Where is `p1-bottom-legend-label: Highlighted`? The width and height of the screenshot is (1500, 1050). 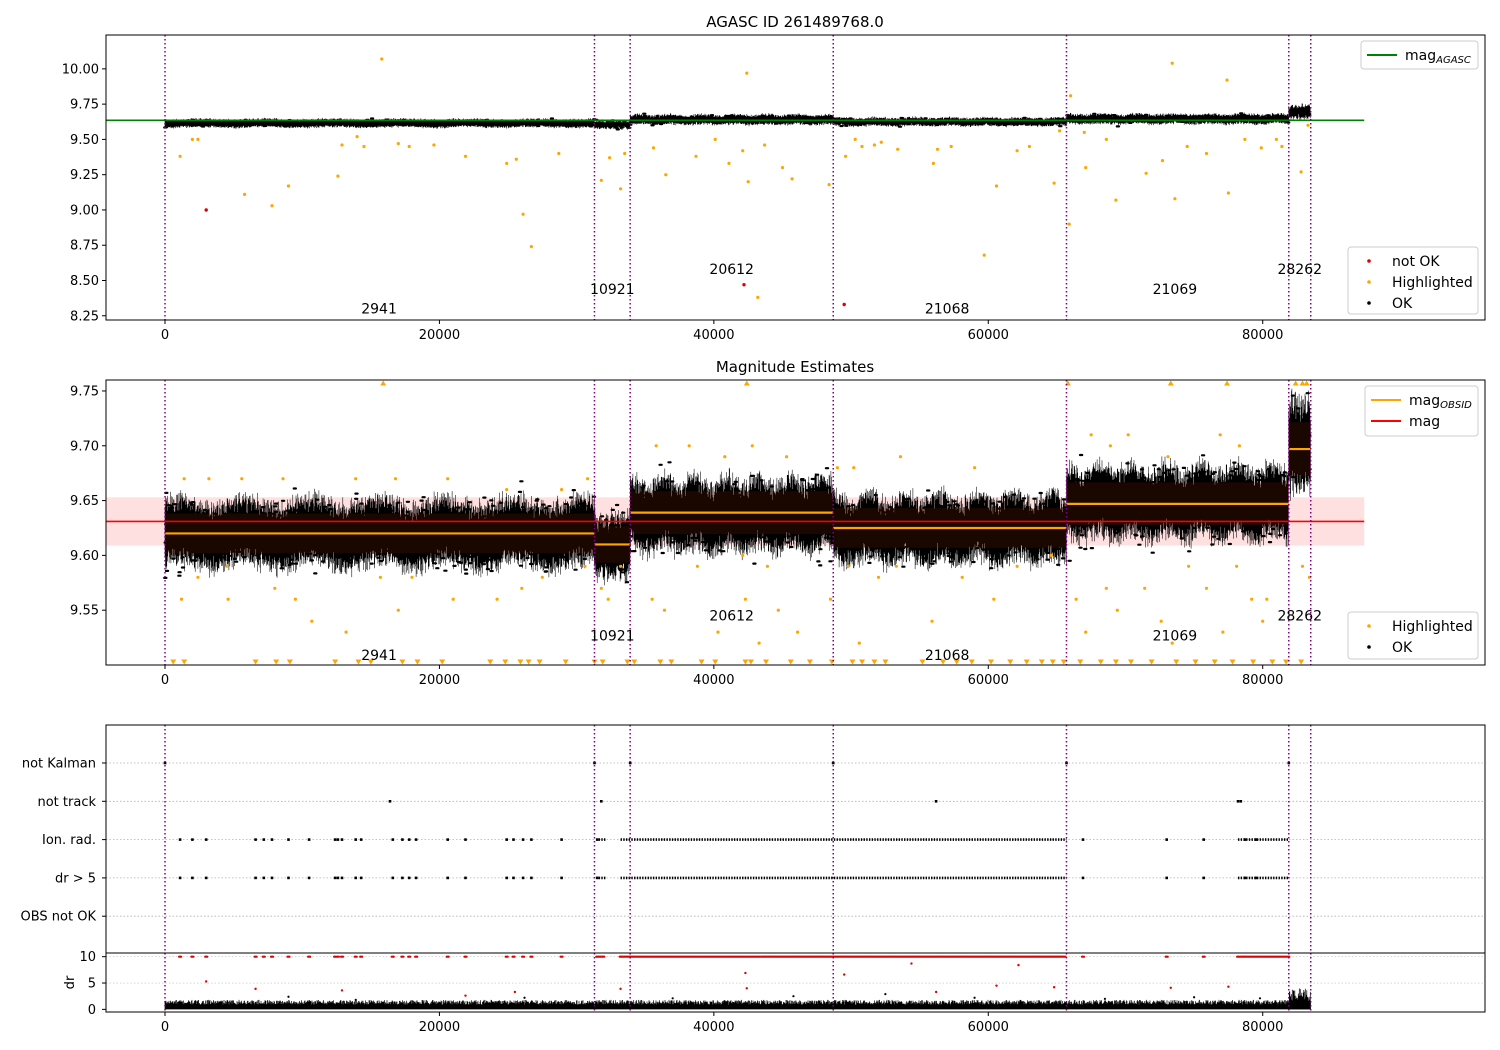 p1-bottom-legend-label: Highlighted is located at coordinates (1432, 283).